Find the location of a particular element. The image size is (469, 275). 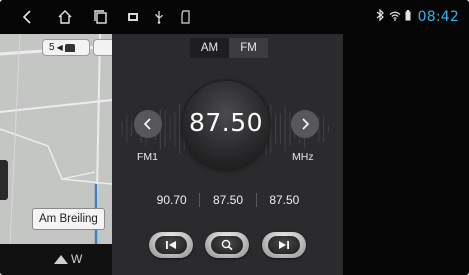

route-chip: 5 ◀ is located at coordinates (66, 47).